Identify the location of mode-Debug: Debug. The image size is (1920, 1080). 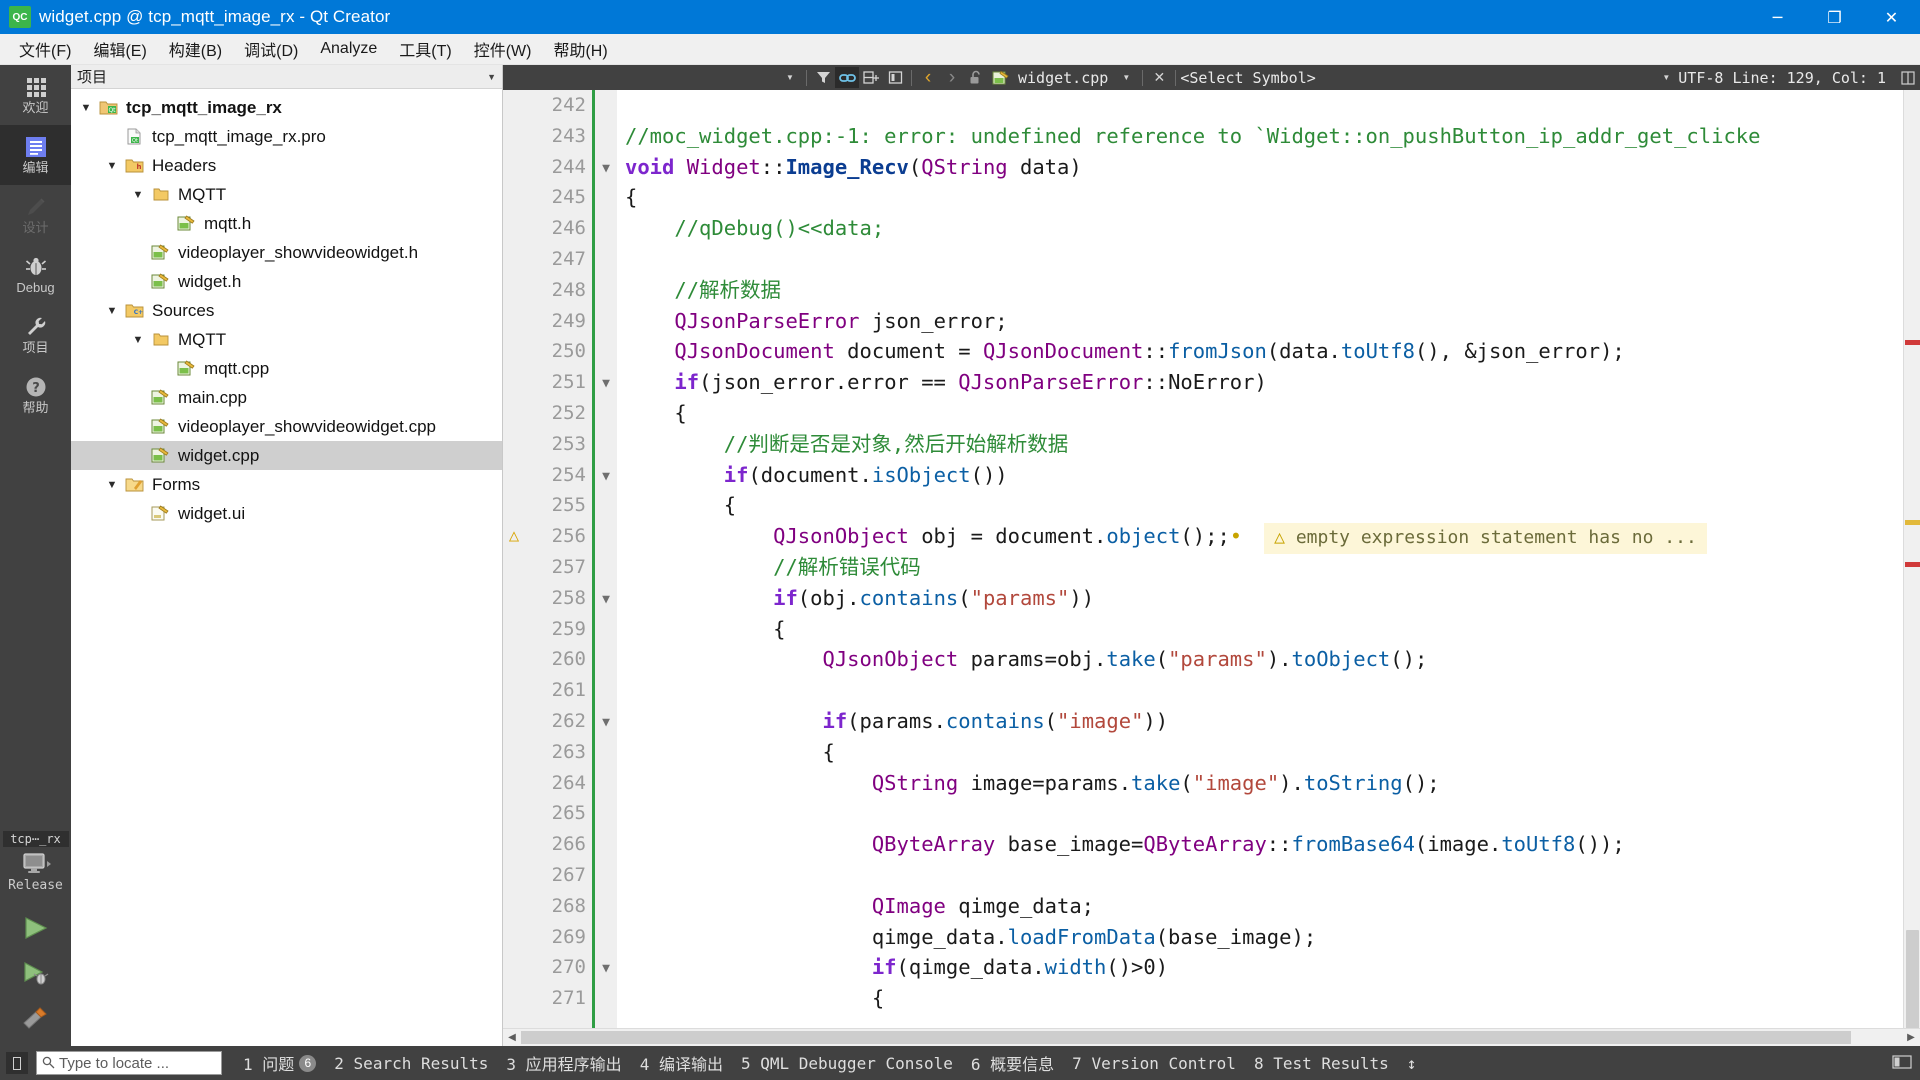
(35, 275).